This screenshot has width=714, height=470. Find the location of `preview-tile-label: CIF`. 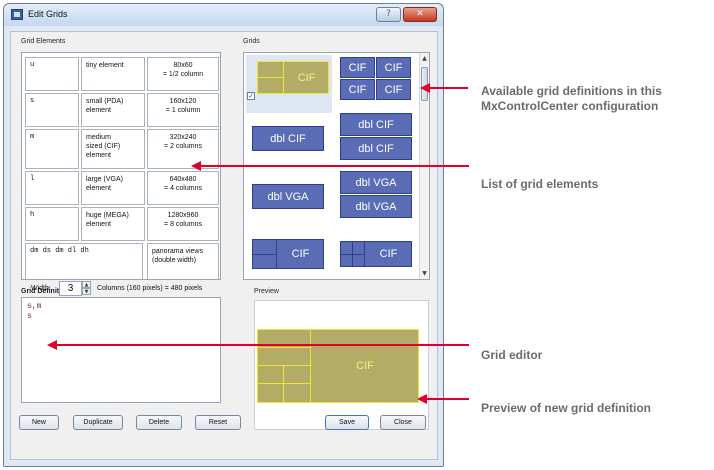

preview-tile-label: CIF is located at coordinates (365, 366).